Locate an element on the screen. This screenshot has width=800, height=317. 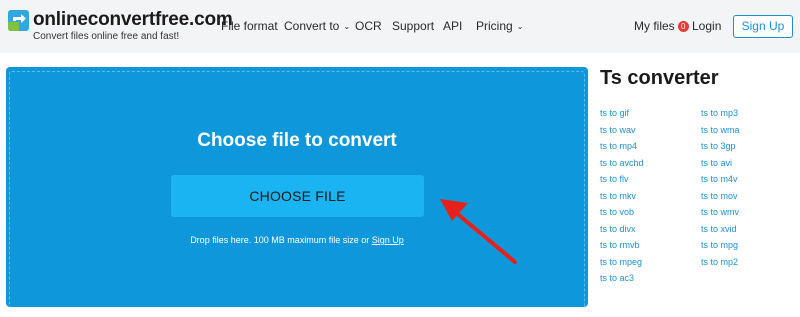
sidebar-link: ts to flv is located at coordinates (614, 179).